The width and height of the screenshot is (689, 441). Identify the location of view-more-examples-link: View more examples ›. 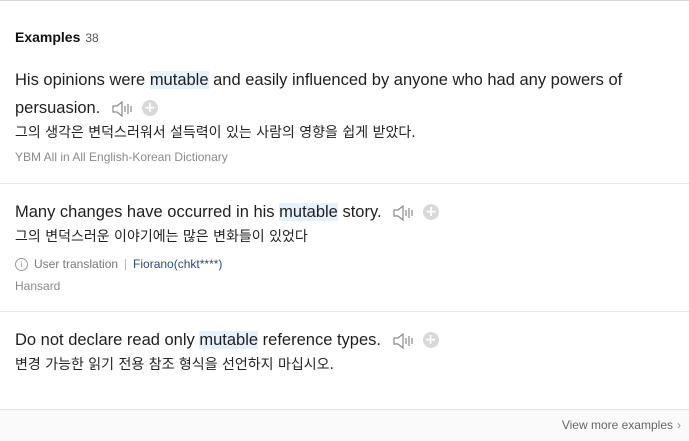
(621, 425).